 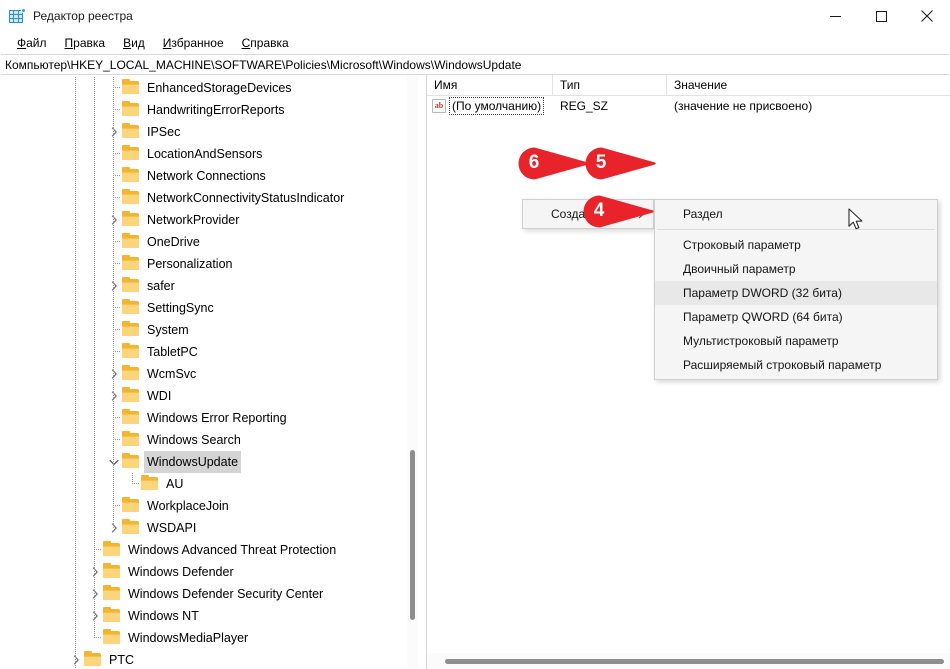 I want to click on tree-item-ptc: PTC, so click(x=199, y=659).